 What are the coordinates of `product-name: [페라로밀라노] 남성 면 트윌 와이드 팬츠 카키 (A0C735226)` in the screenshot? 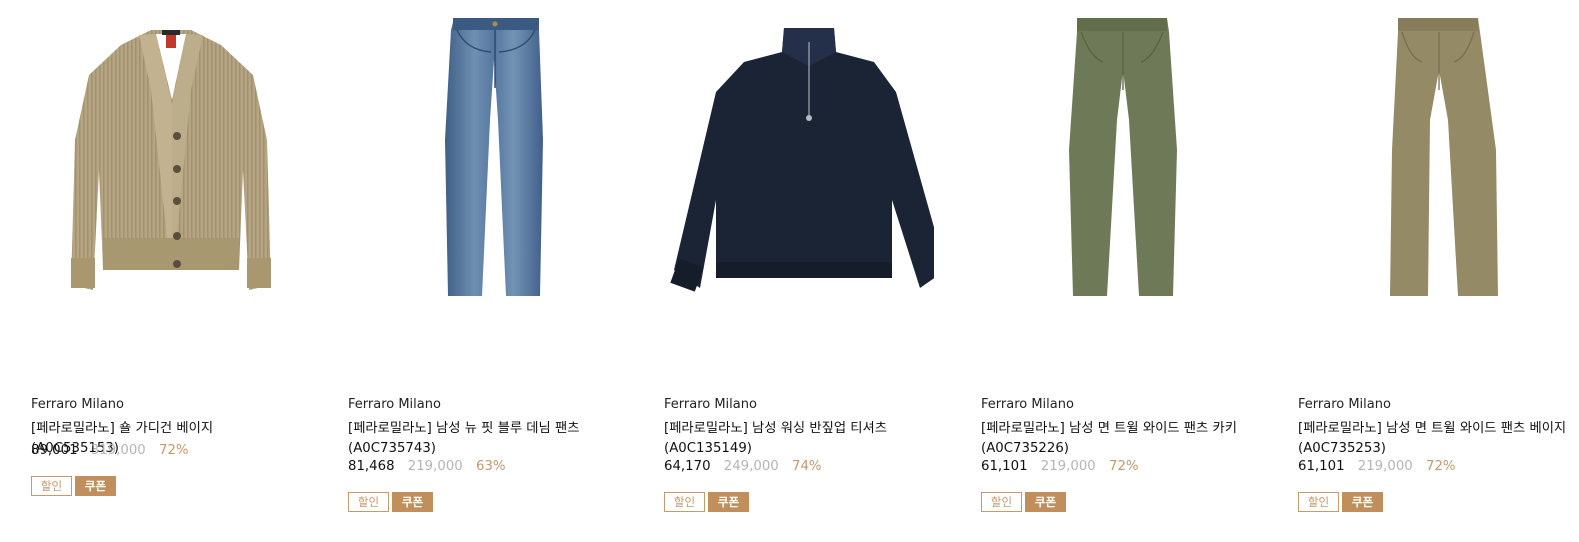 It's located at (1116, 439).